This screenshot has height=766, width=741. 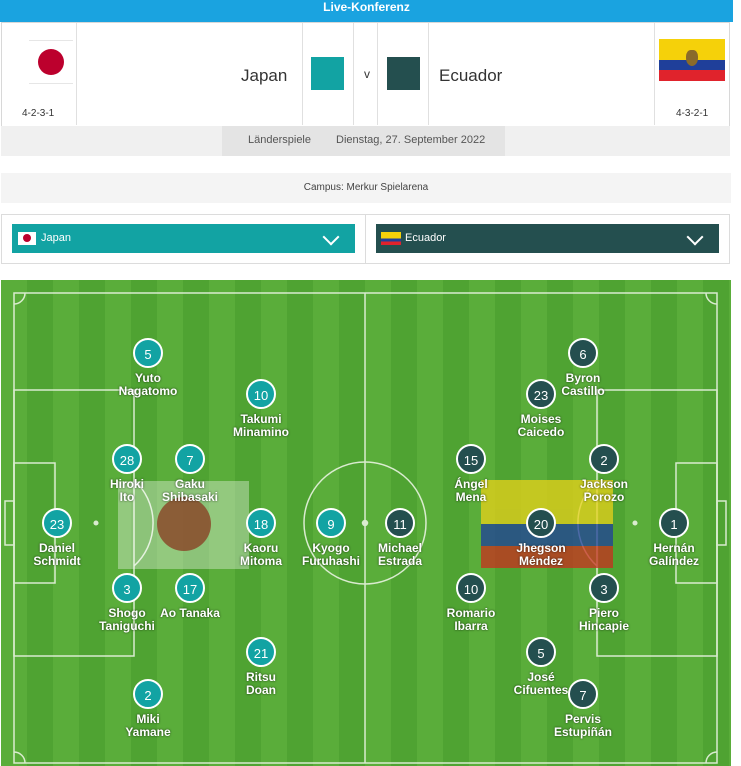 I want to click on player-last-name: Mena, so click(x=471, y=497).